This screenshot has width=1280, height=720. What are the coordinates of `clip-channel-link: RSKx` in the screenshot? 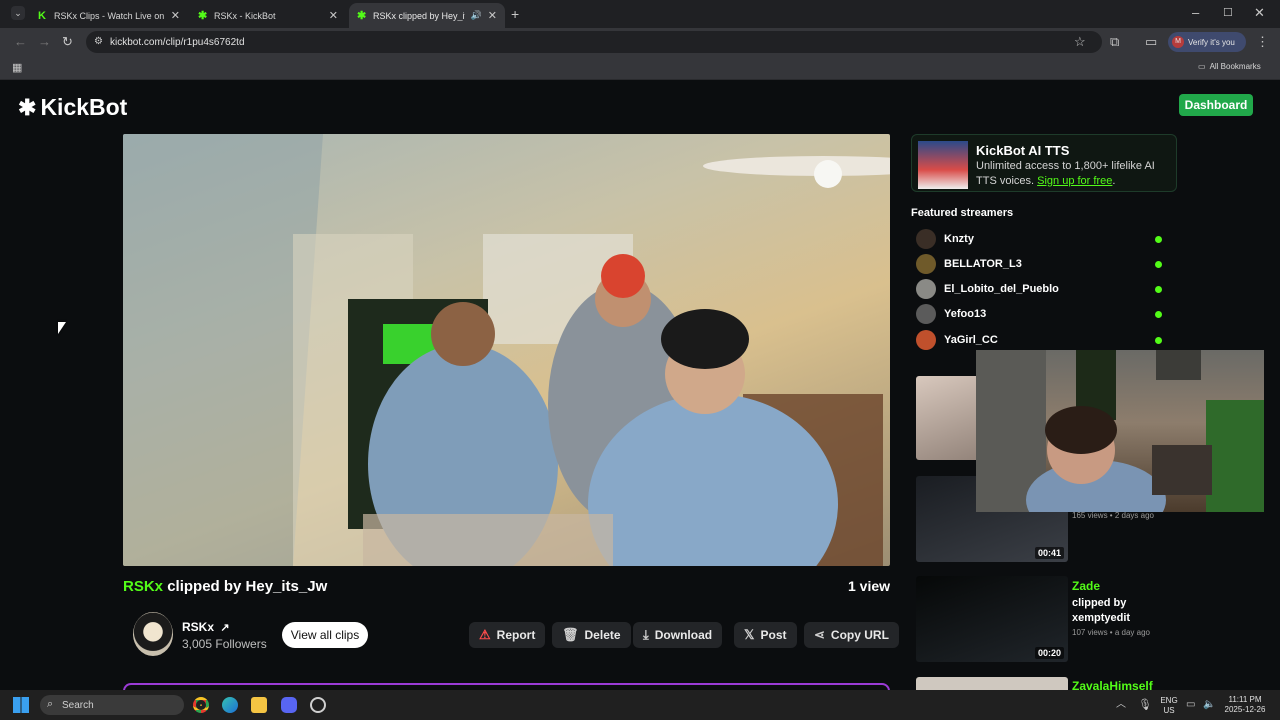 It's located at (143, 586).